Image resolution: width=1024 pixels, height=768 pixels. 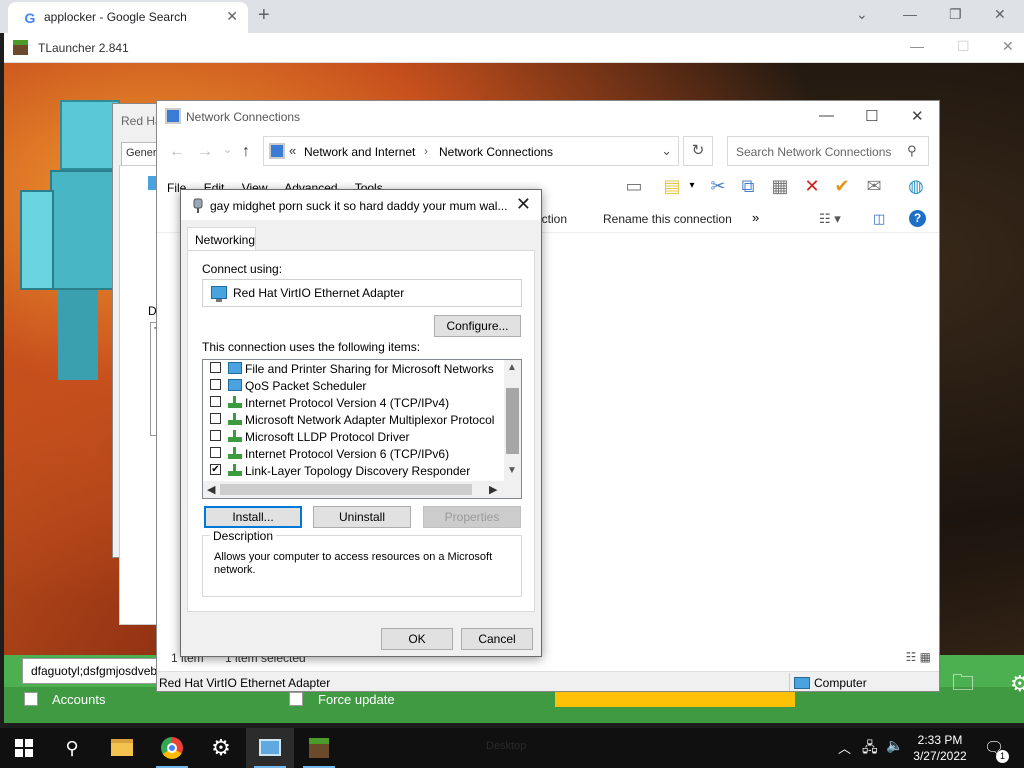 What do you see at coordinates (812, 186) in the screenshot?
I see `delete-icon: ✕` at bounding box center [812, 186].